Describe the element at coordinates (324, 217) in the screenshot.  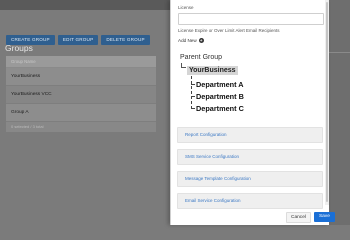
I see `save-button: Save` at that location.